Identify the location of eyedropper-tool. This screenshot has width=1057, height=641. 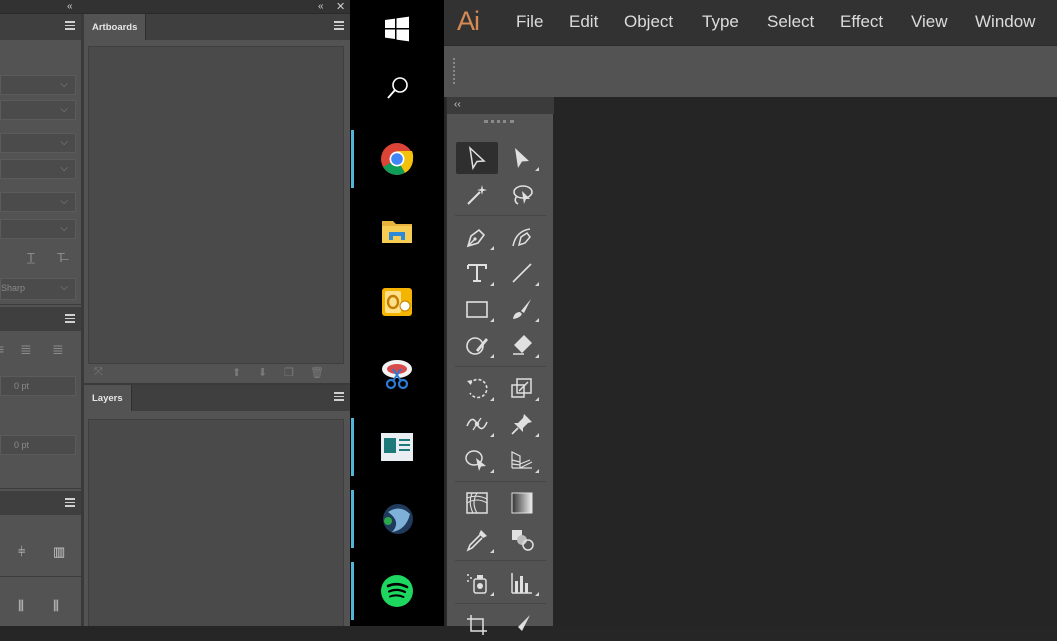
(477, 540).